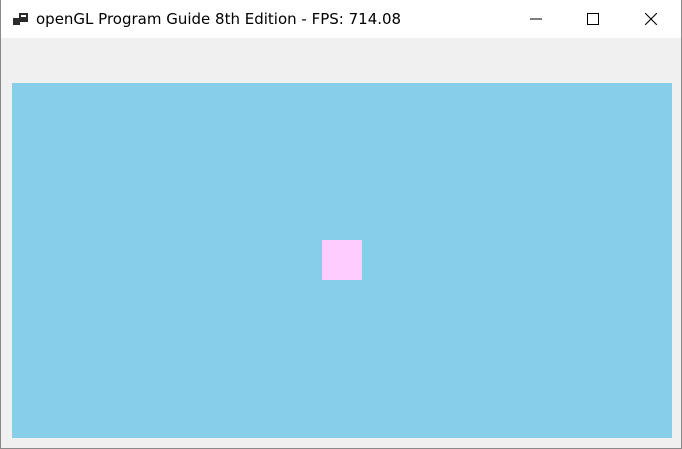 Image resolution: width=682 pixels, height=449 pixels. What do you see at coordinates (341, 60) in the screenshot?
I see `client-top-strip` at bounding box center [341, 60].